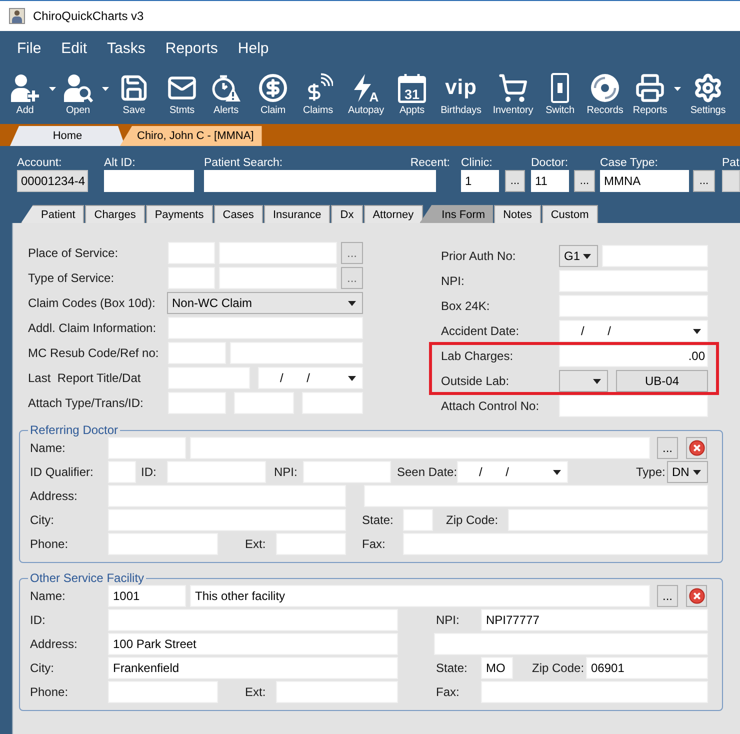  What do you see at coordinates (708, 95) in the screenshot?
I see `toolbar-button: Settings` at bounding box center [708, 95].